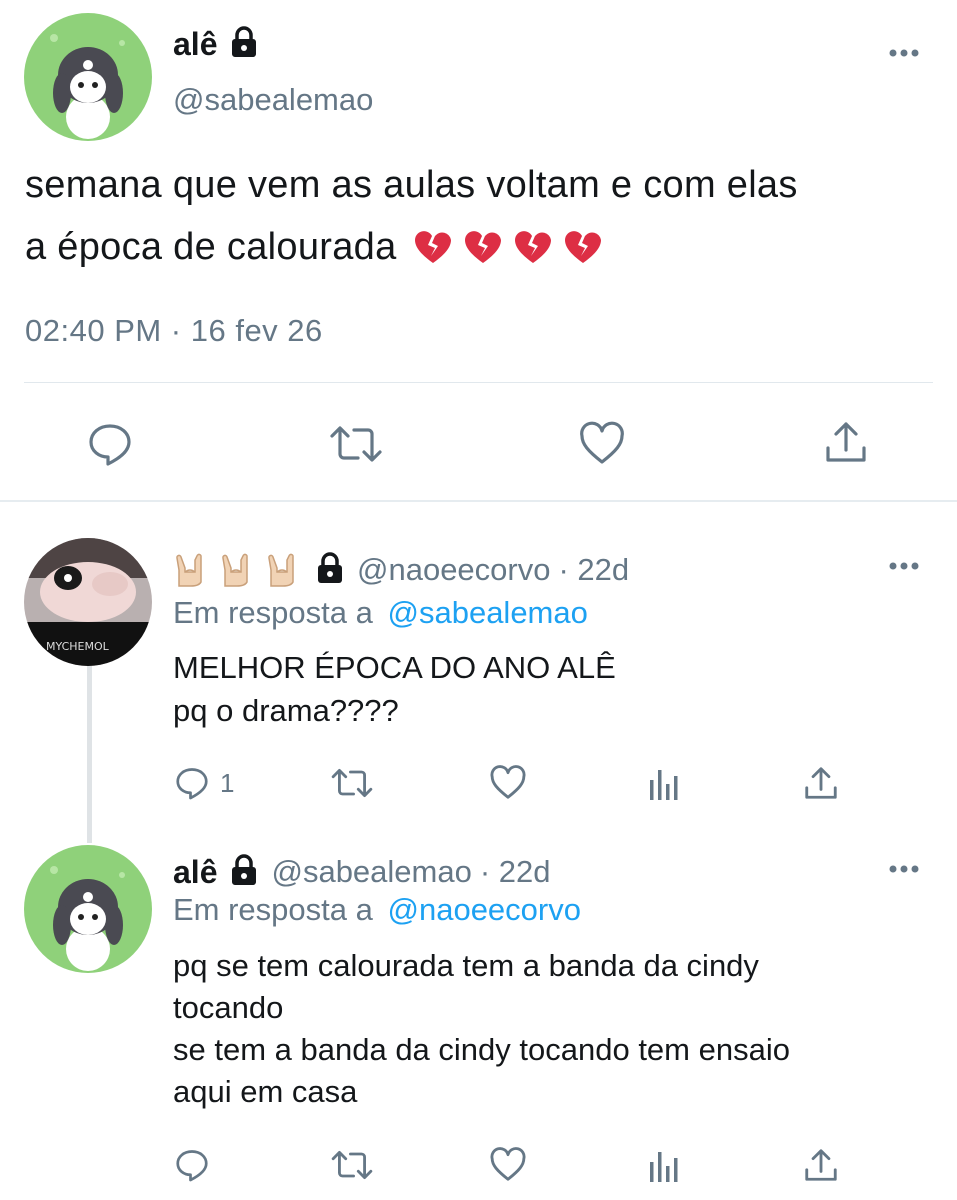 This screenshot has height=1200, width=957. I want to click on svg-text: MYCHEMOL, so click(78, 646).